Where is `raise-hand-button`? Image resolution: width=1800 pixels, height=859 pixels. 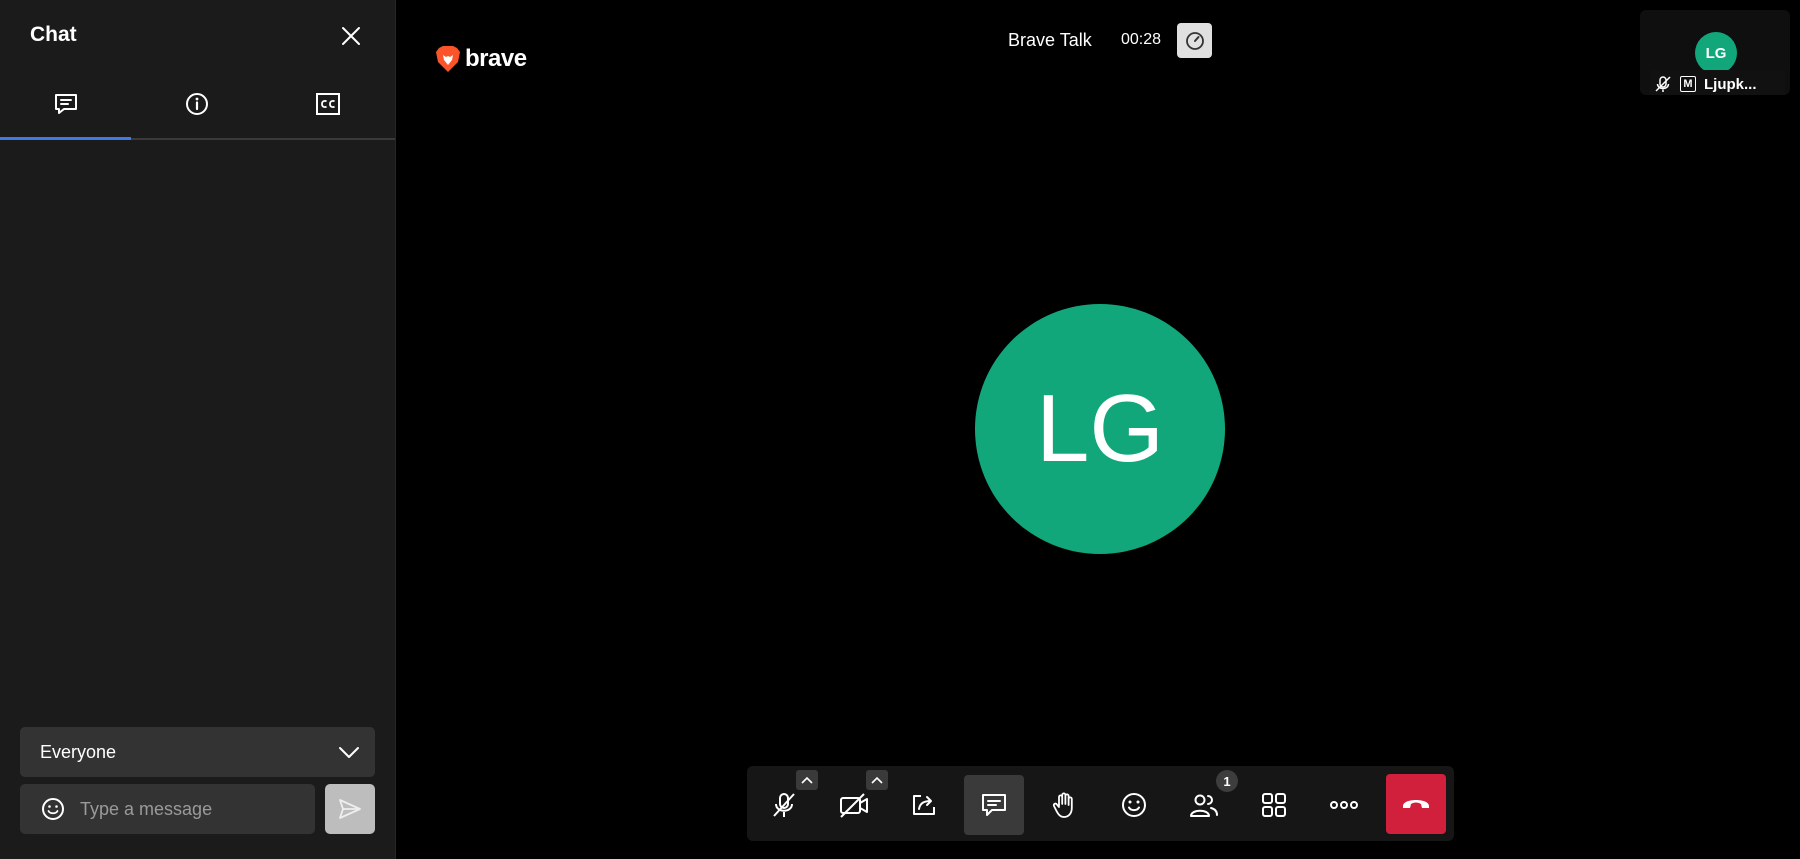 raise-hand-button is located at coordinates (1064, 805).